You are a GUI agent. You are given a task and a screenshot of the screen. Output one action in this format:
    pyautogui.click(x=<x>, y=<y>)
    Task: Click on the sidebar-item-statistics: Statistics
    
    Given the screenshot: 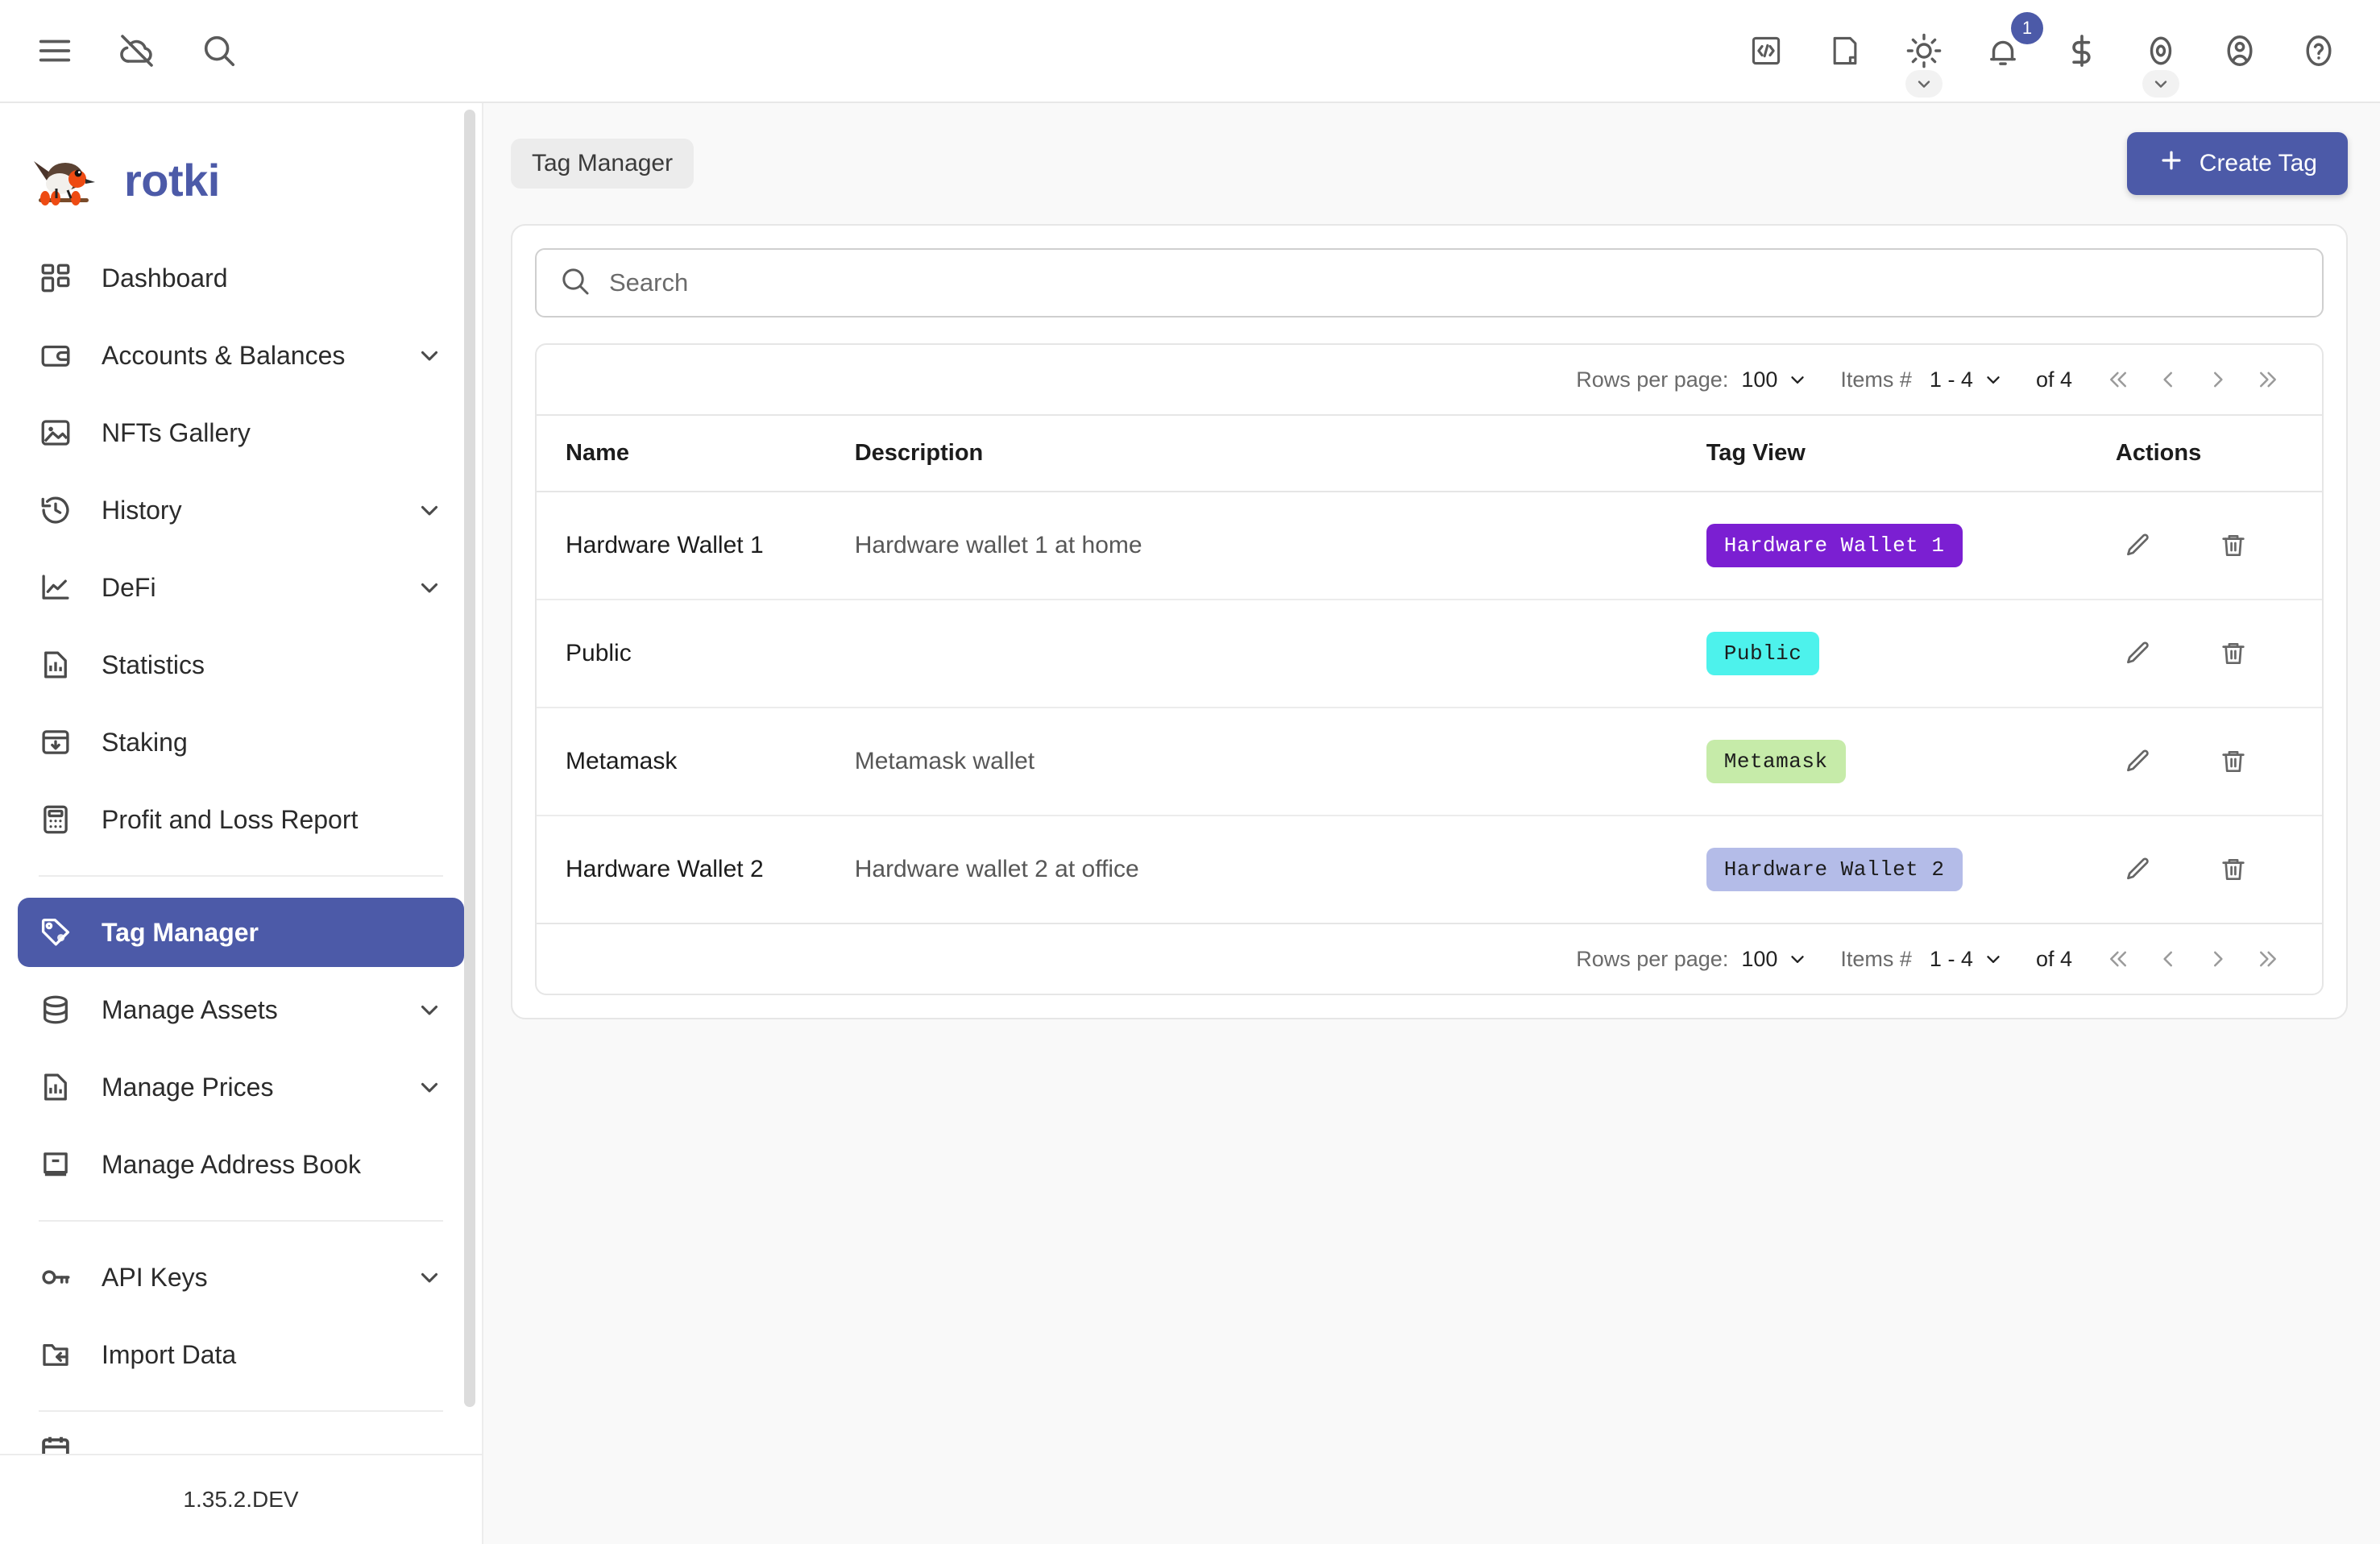 What is the action you would take?
    pyautogui.click(x=241, y=664)
    